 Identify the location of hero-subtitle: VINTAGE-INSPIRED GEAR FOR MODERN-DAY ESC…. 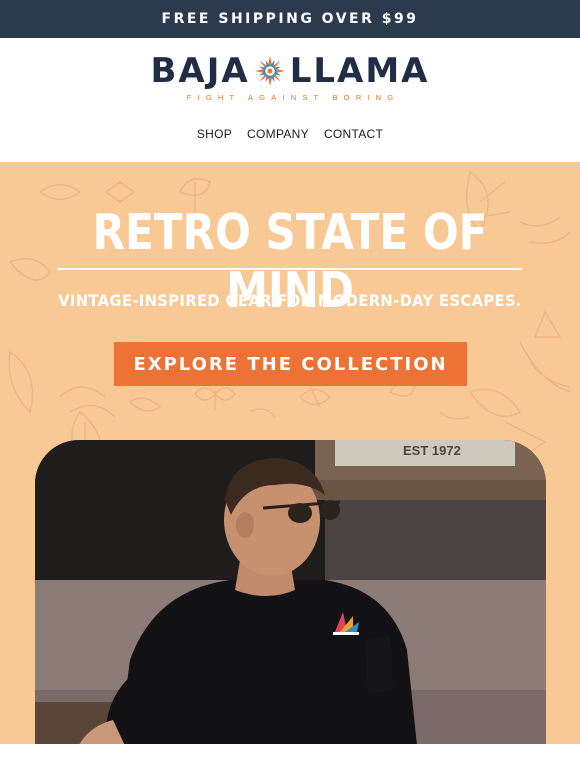
(290, 300).